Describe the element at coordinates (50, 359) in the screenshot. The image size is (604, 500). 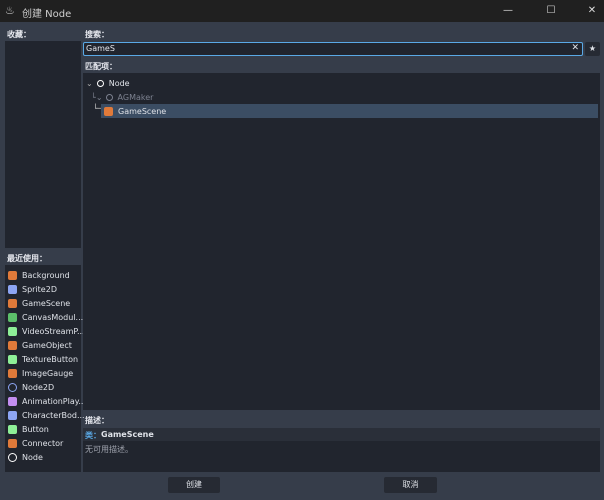
I see `recent-item-label: TextureButton` at that location.